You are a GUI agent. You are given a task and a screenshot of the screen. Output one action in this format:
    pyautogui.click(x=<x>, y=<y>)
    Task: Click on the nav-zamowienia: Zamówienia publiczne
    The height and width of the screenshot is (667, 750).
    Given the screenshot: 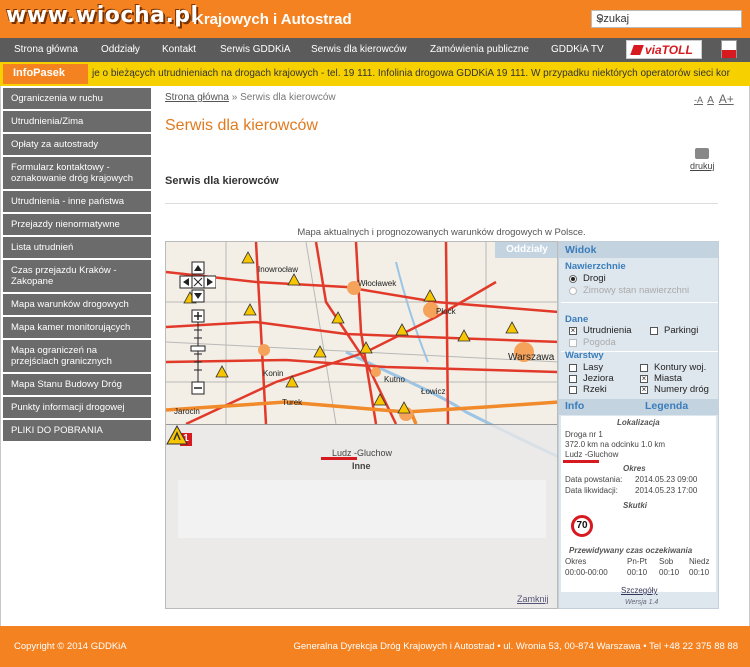 What is the action you would take?
    pyautogui.click(x=479, y=49)
    